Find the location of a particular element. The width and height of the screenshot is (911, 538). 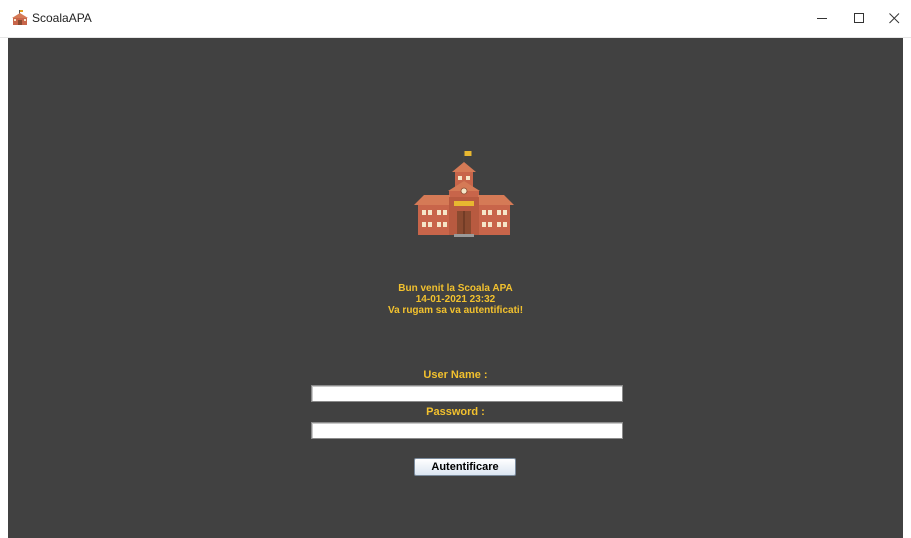

maximize-button is located at coordinates (859, 18).